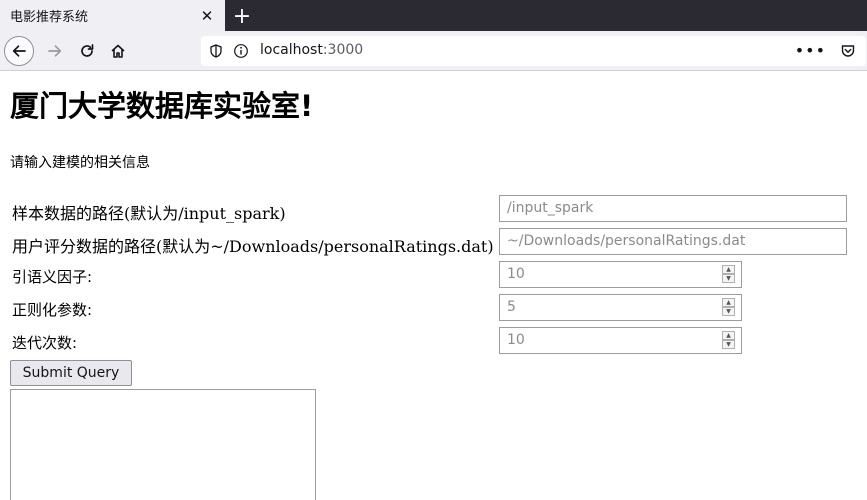 The height and width of the screenshot is (500, 867). I want to click on url-port: :3000, so click(343, 50).